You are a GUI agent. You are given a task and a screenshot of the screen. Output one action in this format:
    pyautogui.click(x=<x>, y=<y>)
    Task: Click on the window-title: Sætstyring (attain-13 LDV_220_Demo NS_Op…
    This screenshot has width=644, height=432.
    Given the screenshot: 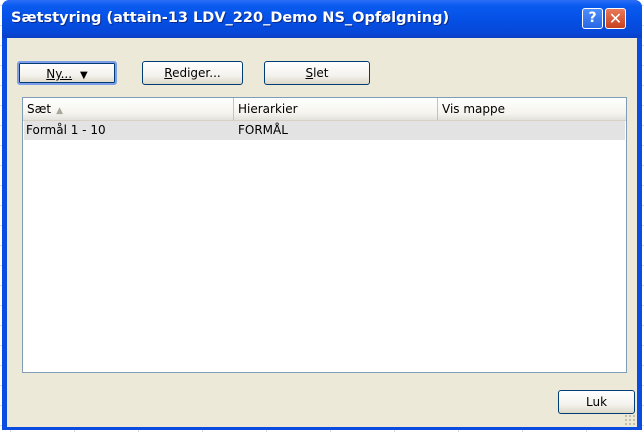 What is the action you would take?
    pyautogui.click(x=230, y=18)
    